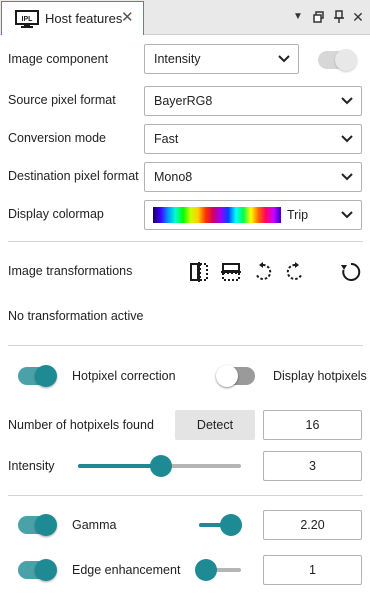 Image resolution: width=370 pixels, height=598 pixels. What do you see at coordinates (351, 272) in the screenshot?
I see `reset-icon` at bounding box center [351, 272].